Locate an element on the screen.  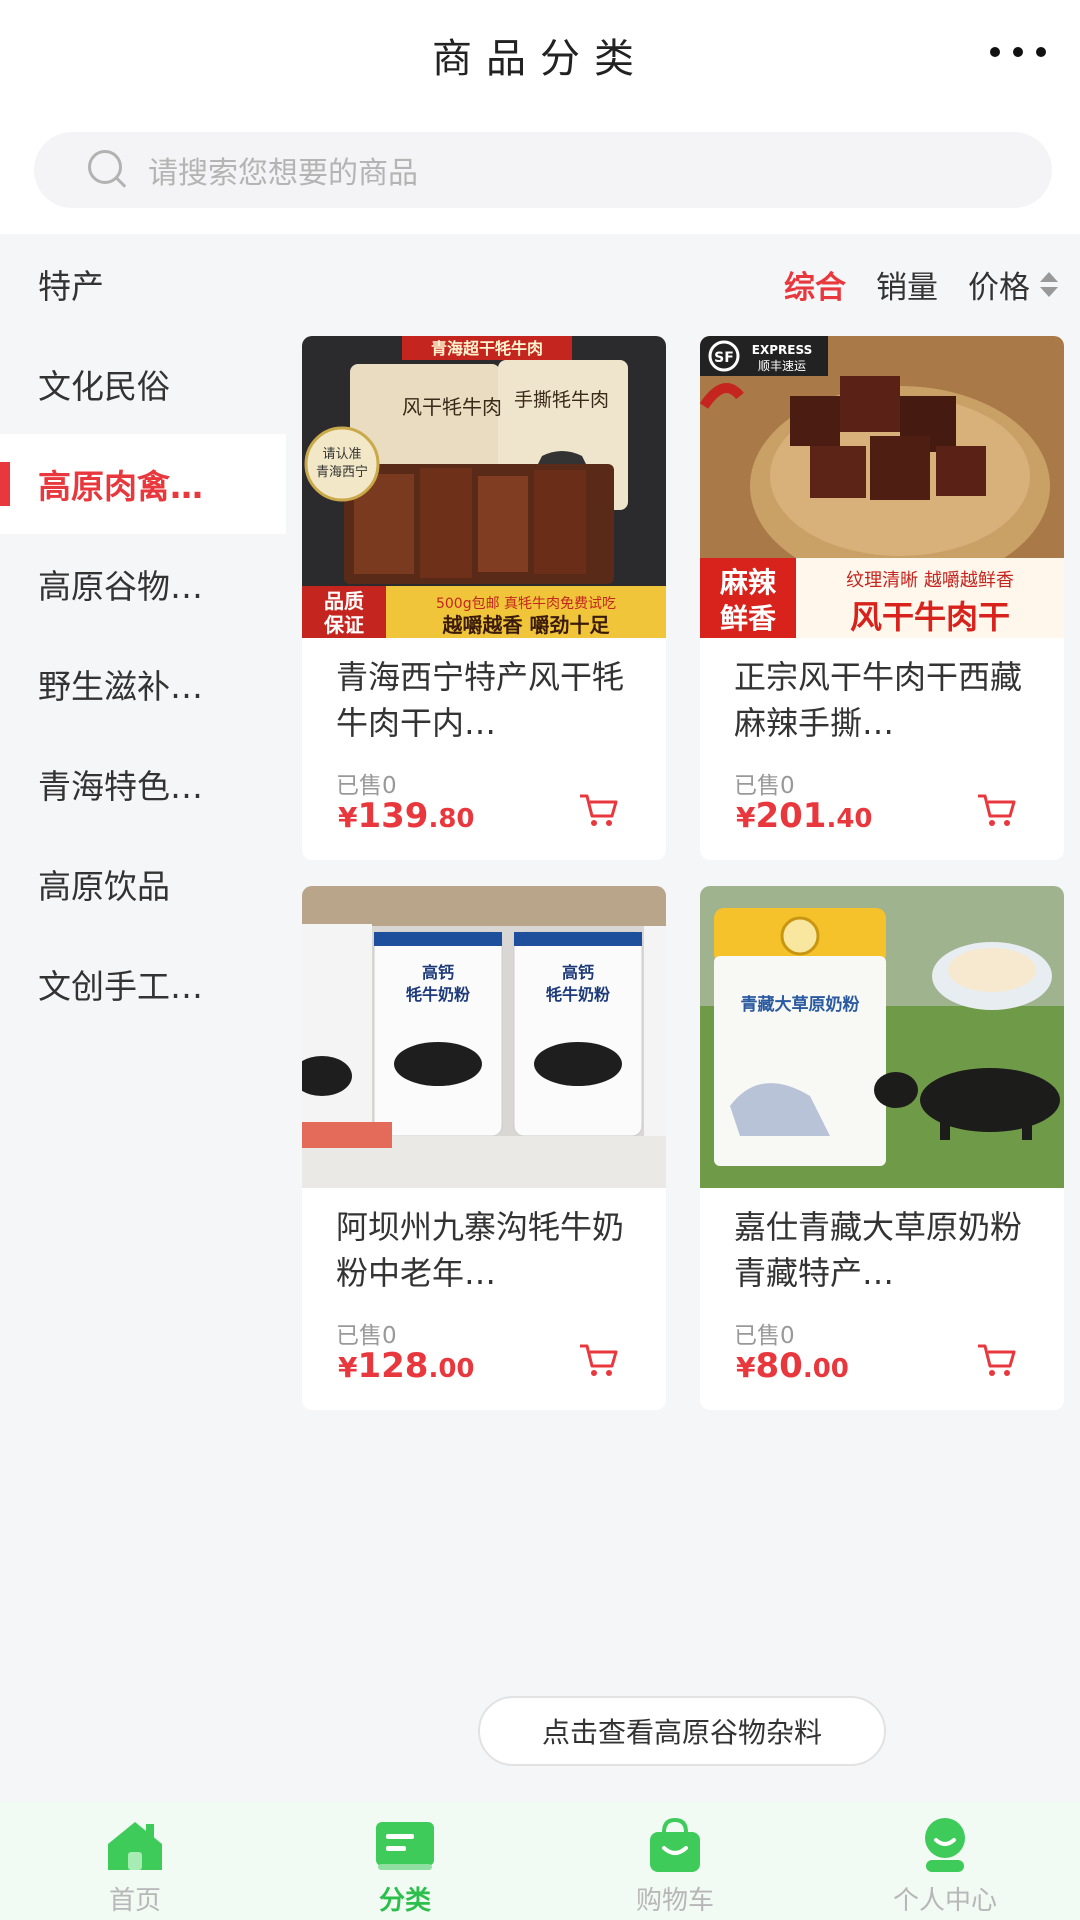
tab-home: 首页 is located at coordinates (135, 1861).